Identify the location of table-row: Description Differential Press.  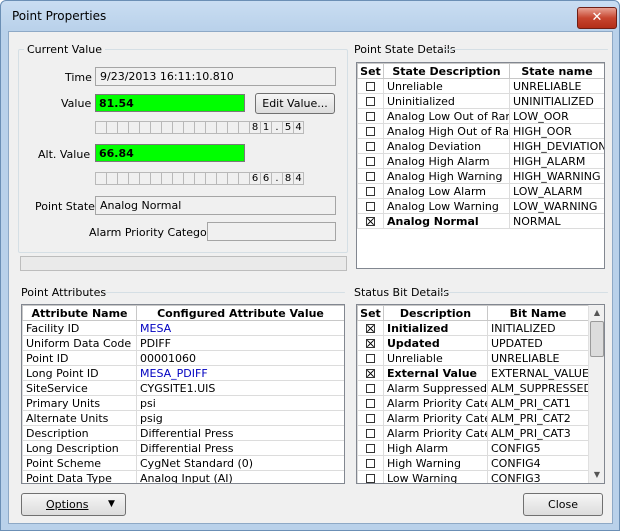
(183, 433).